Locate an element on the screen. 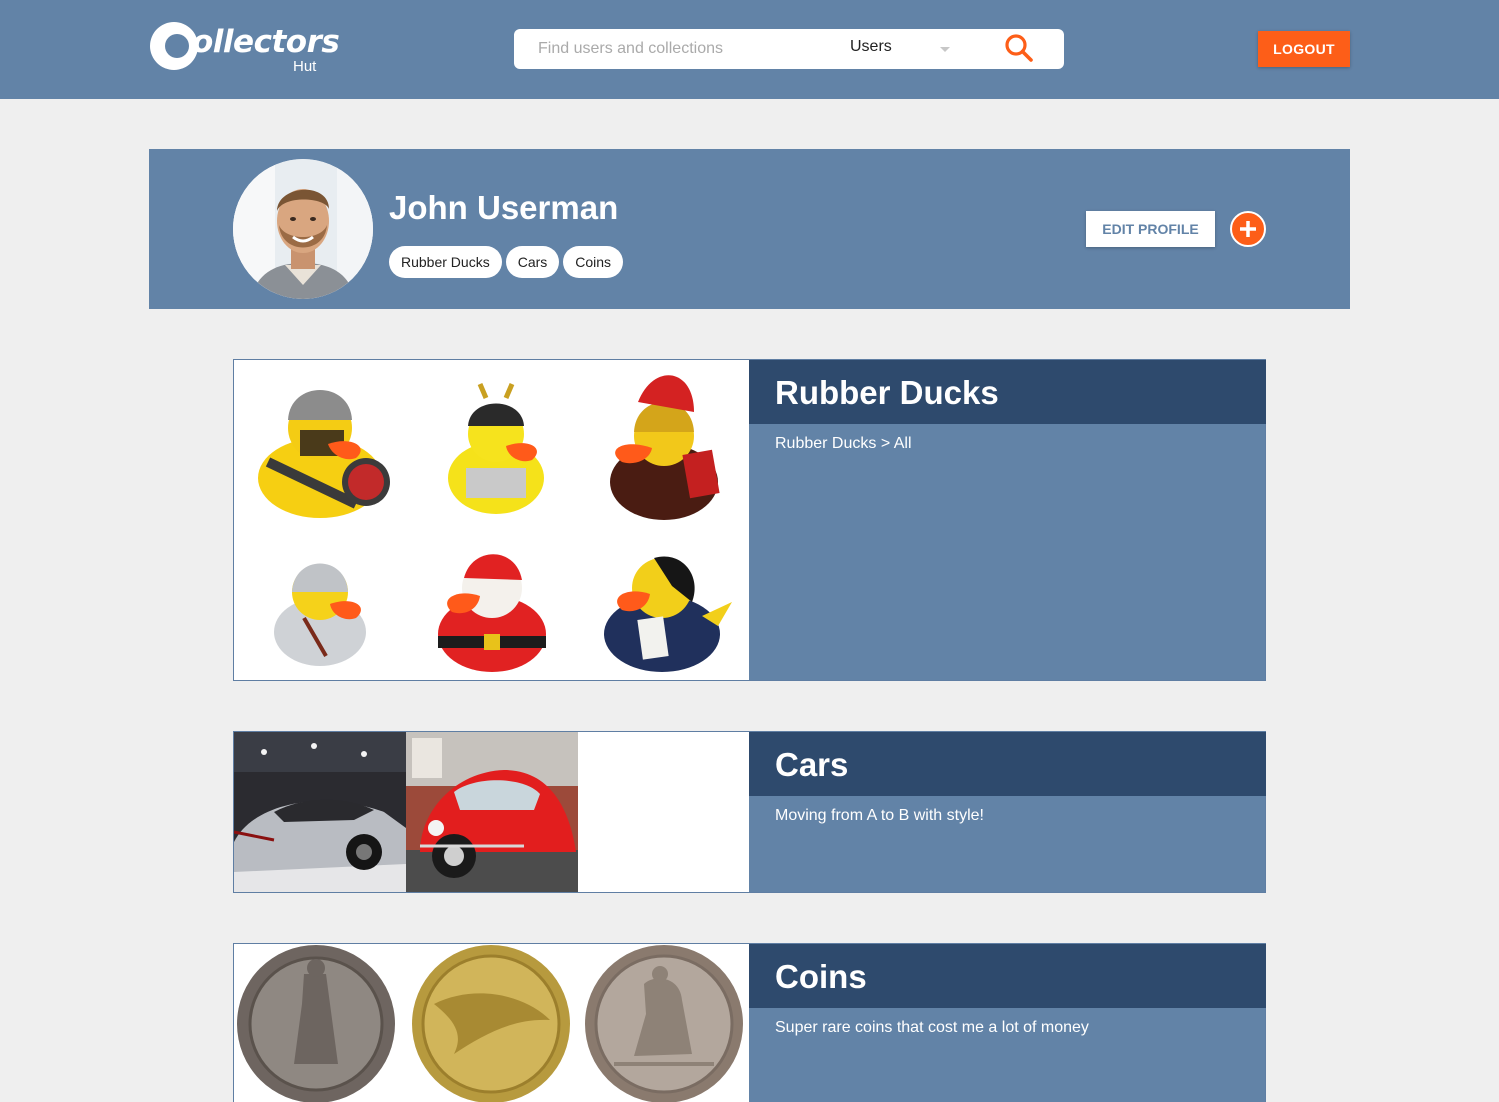 The image size is (1499, 1102). search-button is located at coordinates (1020, 49).